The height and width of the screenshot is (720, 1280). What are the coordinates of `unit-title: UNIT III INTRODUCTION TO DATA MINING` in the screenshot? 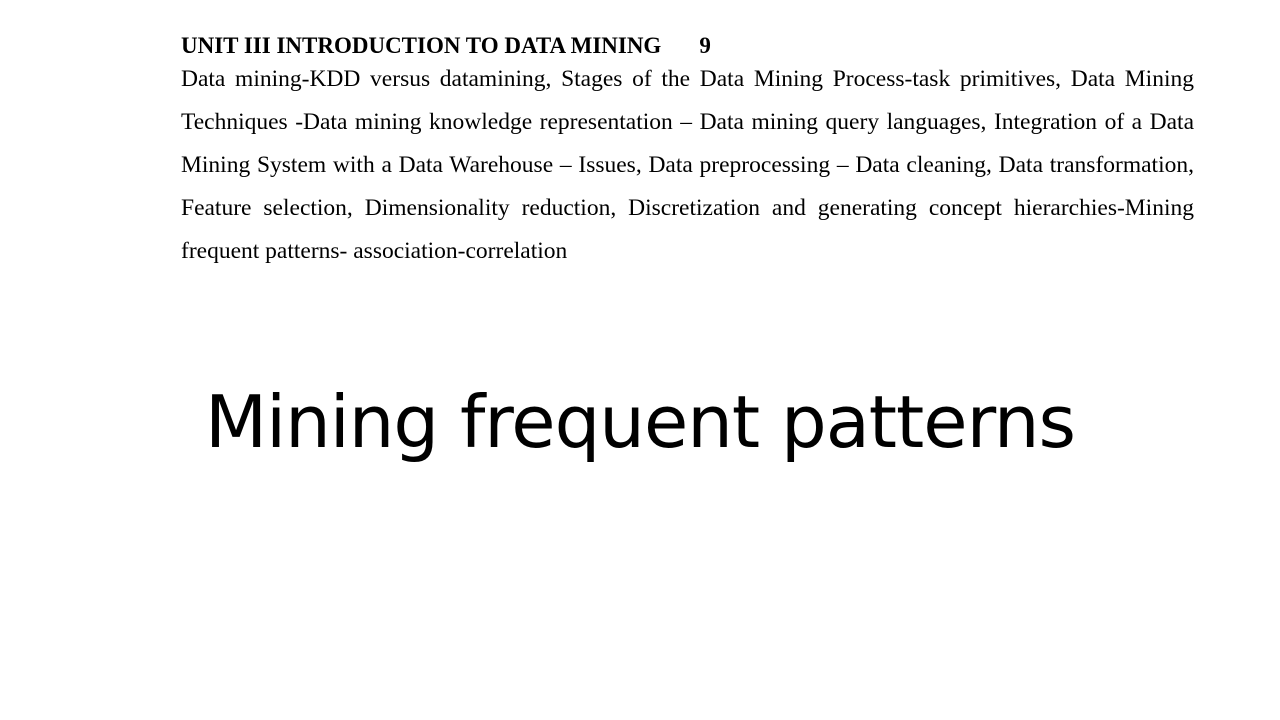 It's located at (421, 45).